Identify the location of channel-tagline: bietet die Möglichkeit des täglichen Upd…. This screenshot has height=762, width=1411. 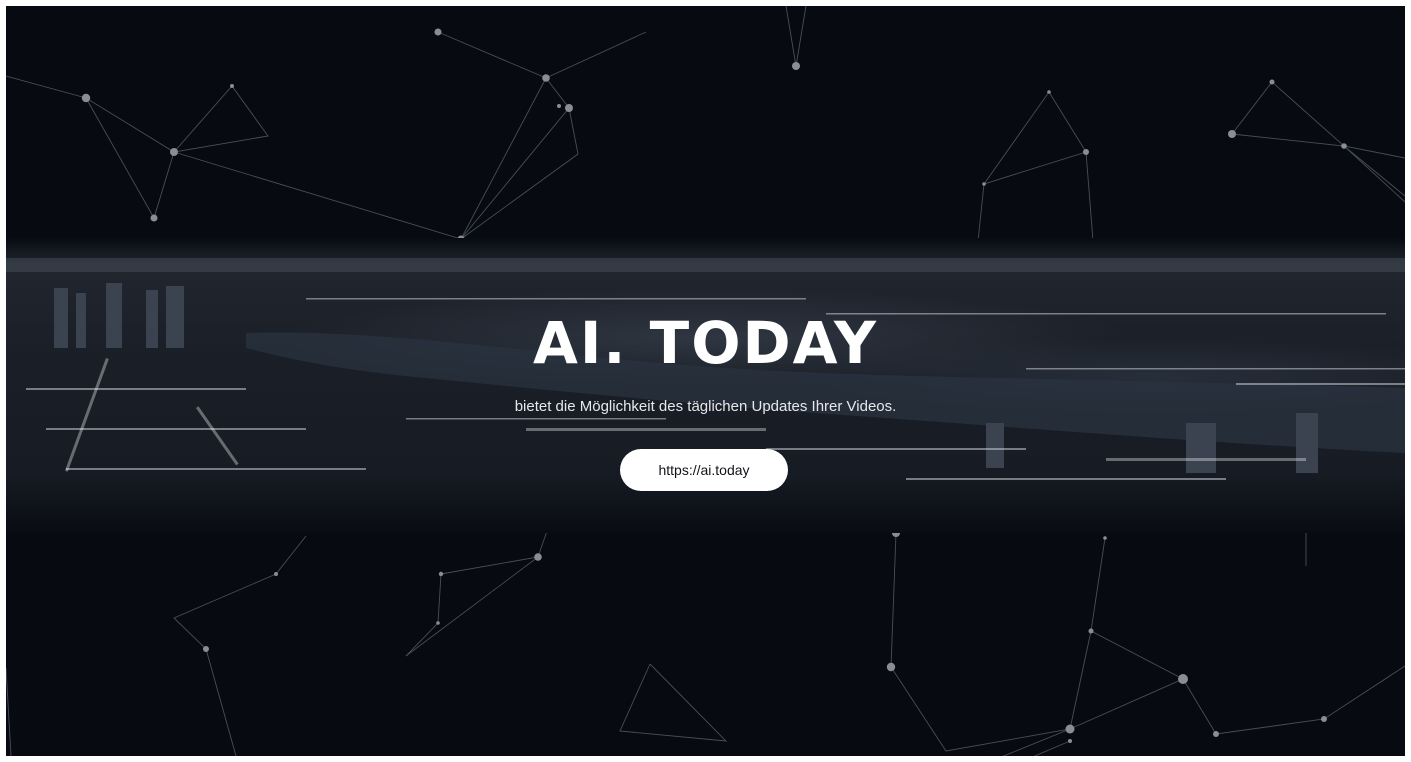
(705, 406).